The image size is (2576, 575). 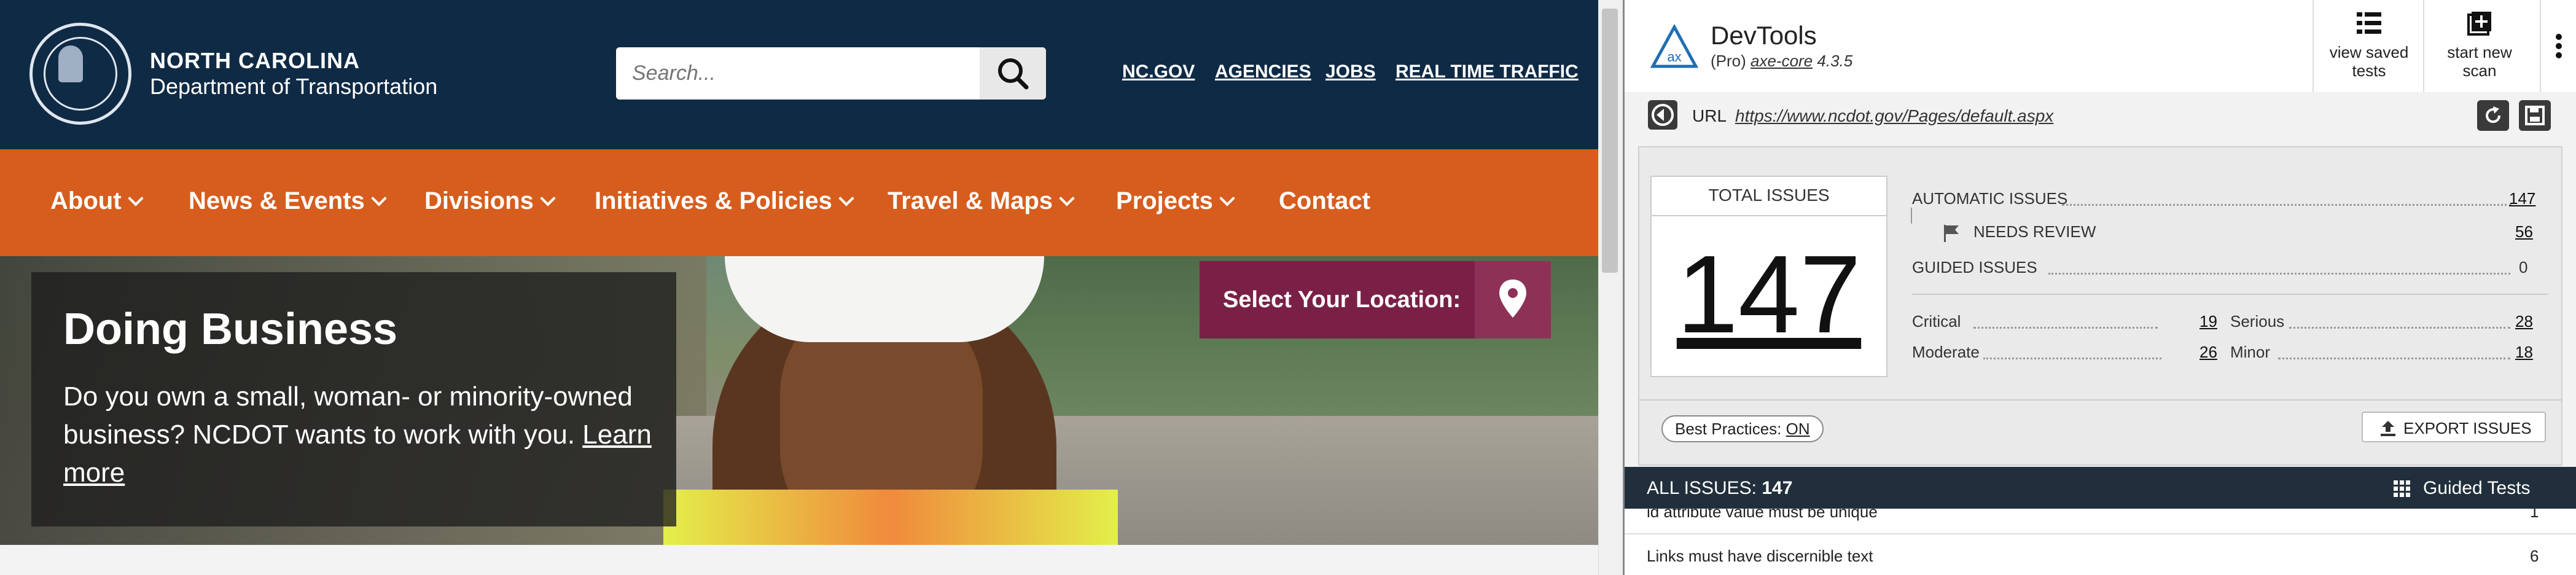 I want to click on search-icon, so click(x=1013, y=74).